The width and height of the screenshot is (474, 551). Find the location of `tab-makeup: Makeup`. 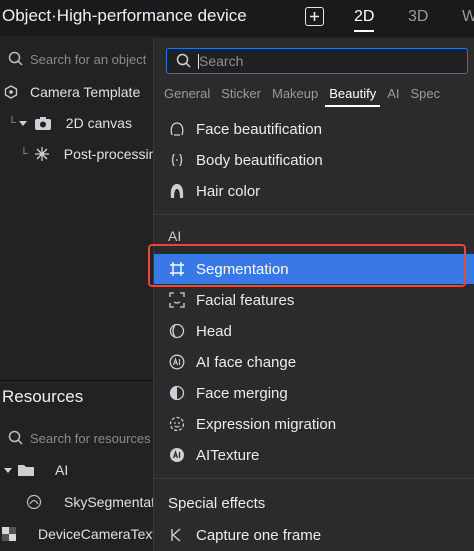

tab-makeup: Makeup is located at coordinates (295, 93).